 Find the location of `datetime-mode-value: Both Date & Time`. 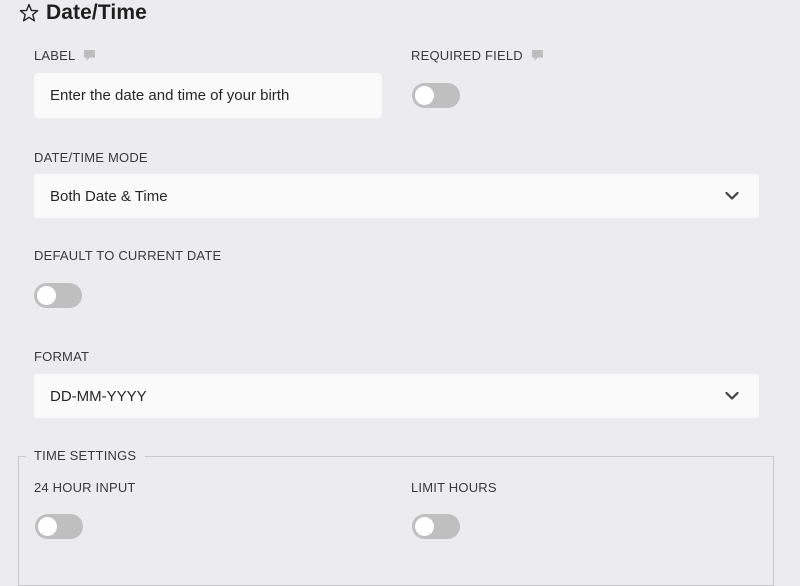

datetime-mode-value: Both Date & Time is located at coordinates (109, 196).